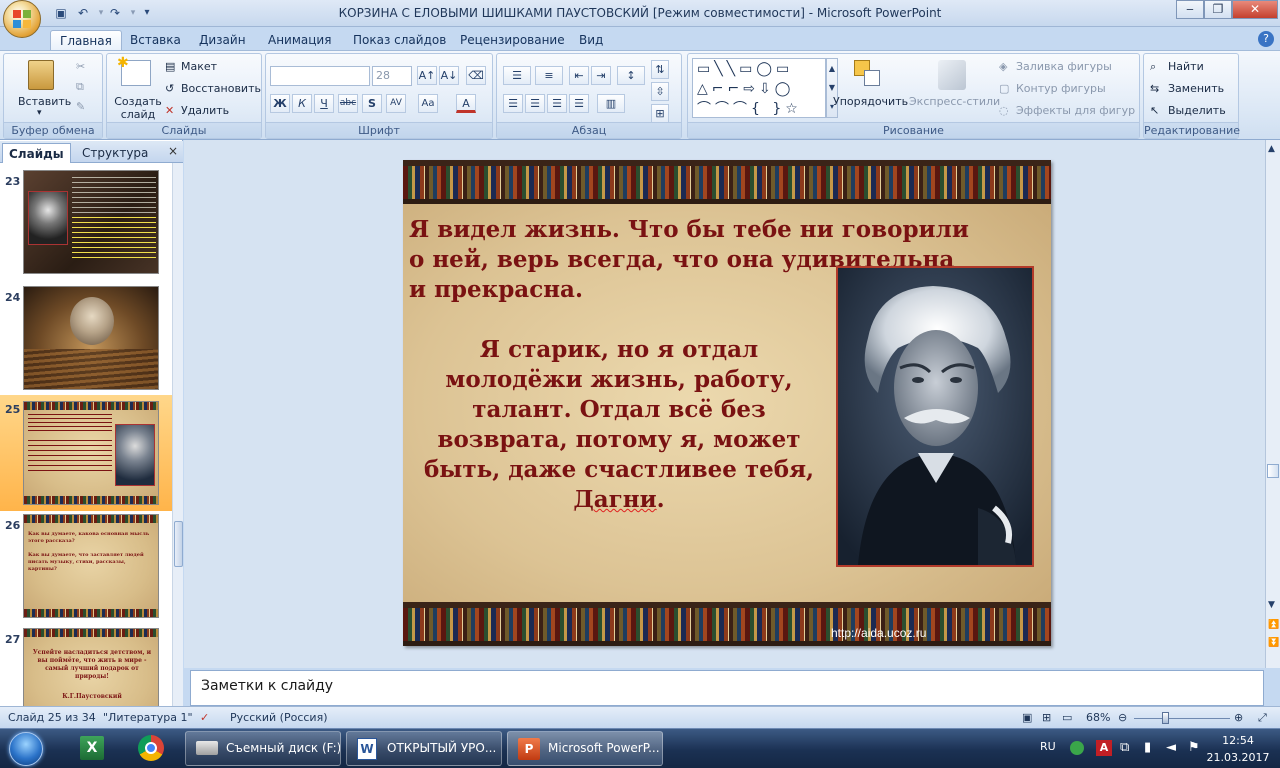 This screenshot has height=768, width=1280. What do you see at coordinates (1238, 757) in the screenshot?
I see `clock-date: 21.03.2017` at bounding box center [1238, 757].